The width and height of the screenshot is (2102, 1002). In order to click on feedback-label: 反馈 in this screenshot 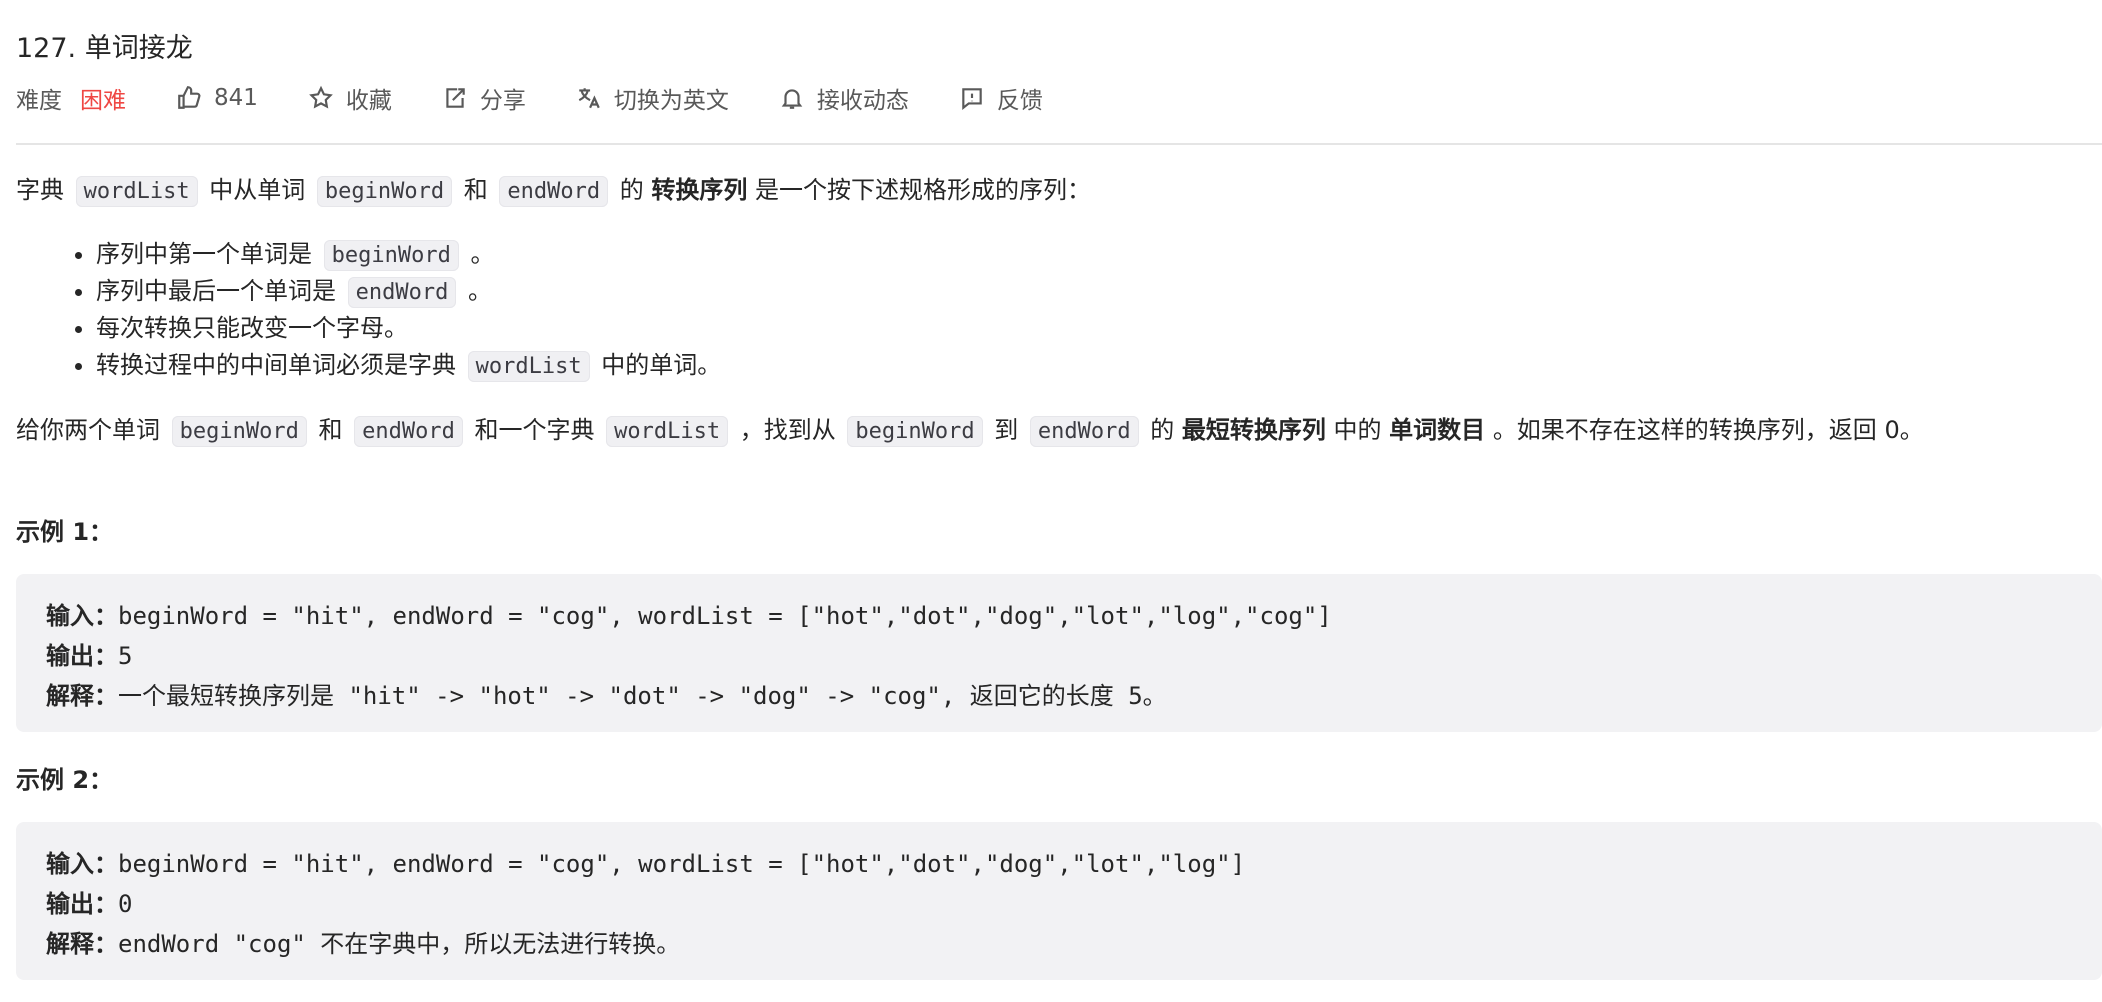, I will do `click(1019, 101)`.